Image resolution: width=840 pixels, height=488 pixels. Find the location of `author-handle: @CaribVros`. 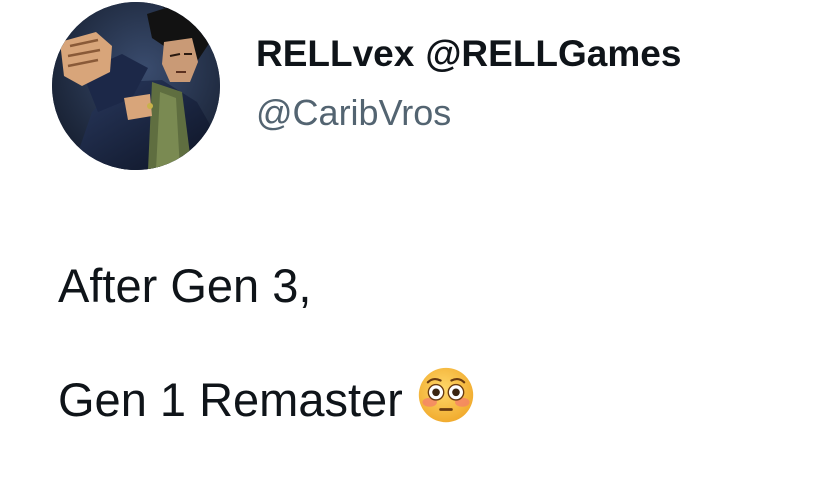

author-handle: @CaribVros is located at coordinates (353, 113).